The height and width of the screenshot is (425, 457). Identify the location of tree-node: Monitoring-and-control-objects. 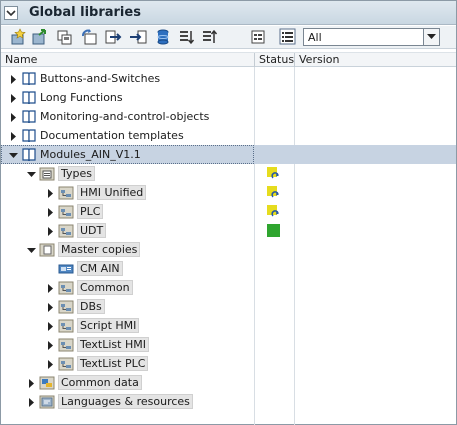
(127, 116).